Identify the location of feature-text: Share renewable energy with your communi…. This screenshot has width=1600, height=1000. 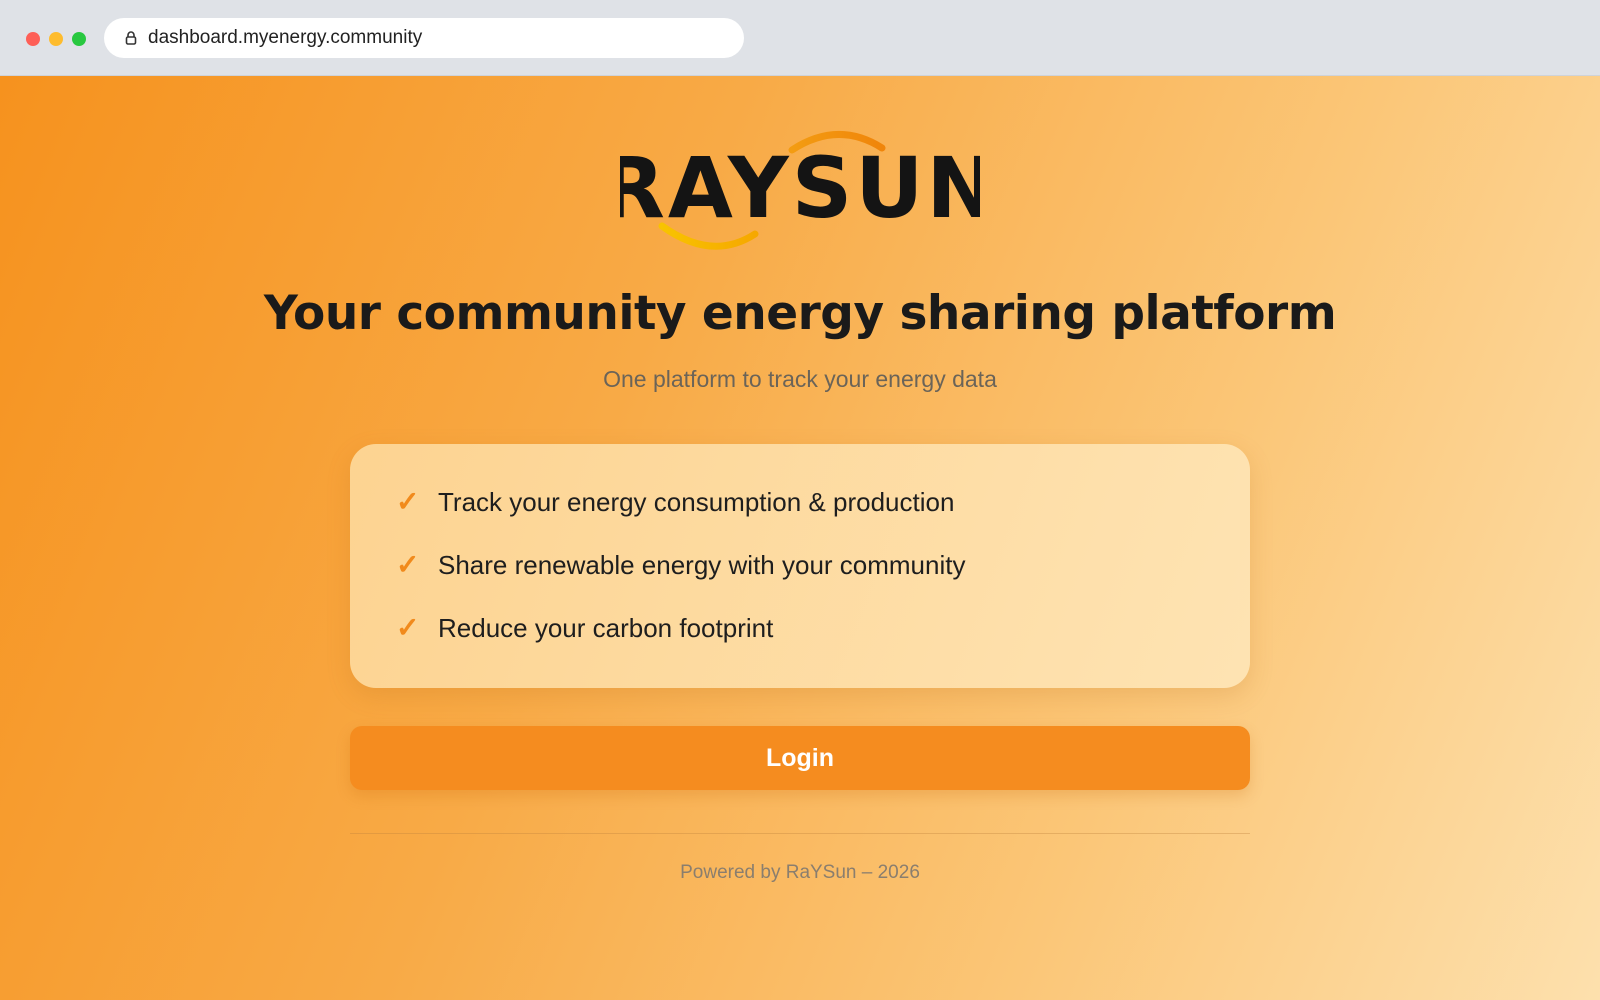
(702, 564).